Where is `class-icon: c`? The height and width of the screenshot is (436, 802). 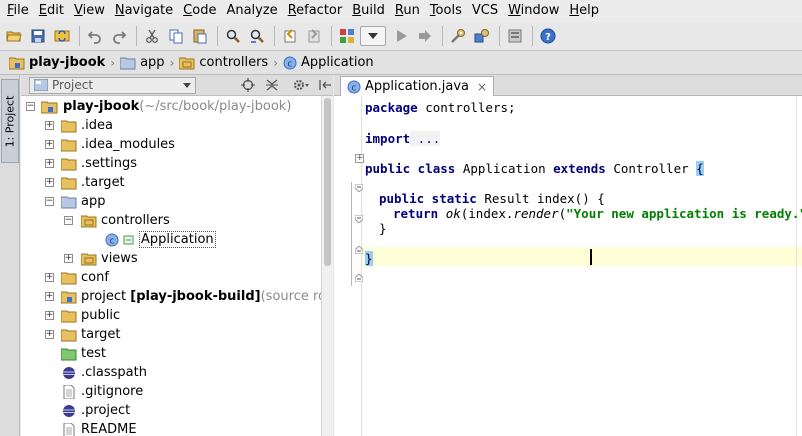
class-icon: c is located at coordinates (112, 239).